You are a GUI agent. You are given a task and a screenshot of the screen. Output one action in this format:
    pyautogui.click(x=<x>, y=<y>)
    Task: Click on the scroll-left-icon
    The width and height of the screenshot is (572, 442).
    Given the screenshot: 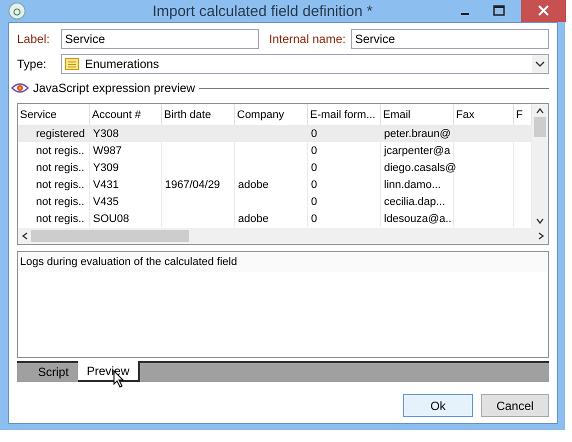 What is the action you would take?
    pyautogui.click(x=25, y=236)
    